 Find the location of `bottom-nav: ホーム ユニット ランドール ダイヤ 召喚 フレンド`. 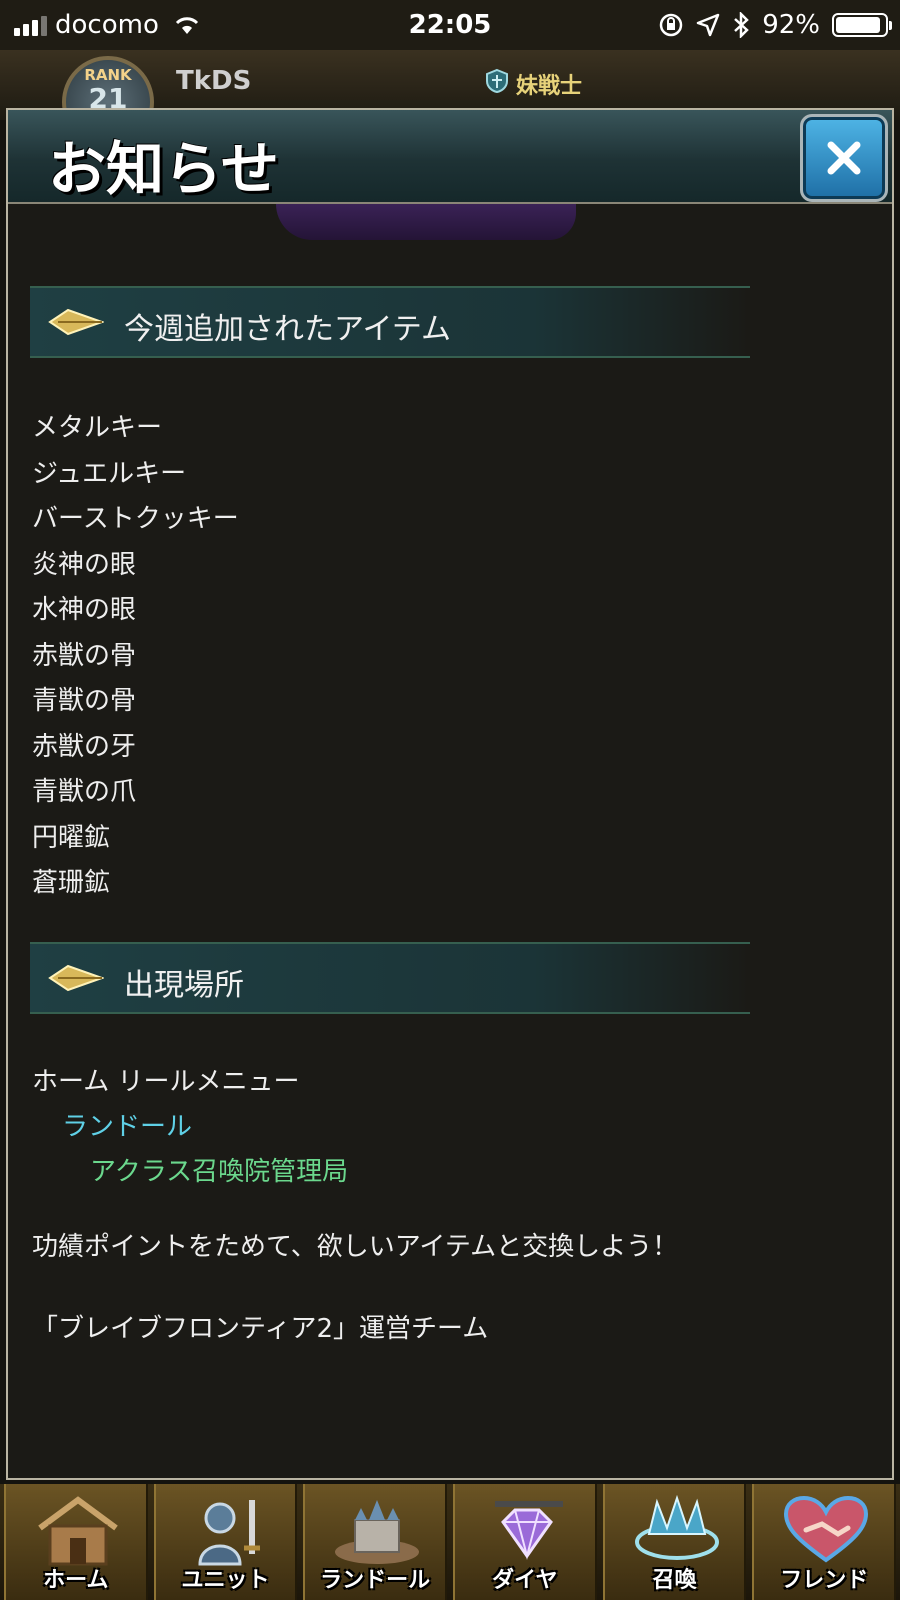

bottom-nav: ホーム ユニット ランドール ダイヤ 召喚 フレンド is located at coordinates (450, 1542).